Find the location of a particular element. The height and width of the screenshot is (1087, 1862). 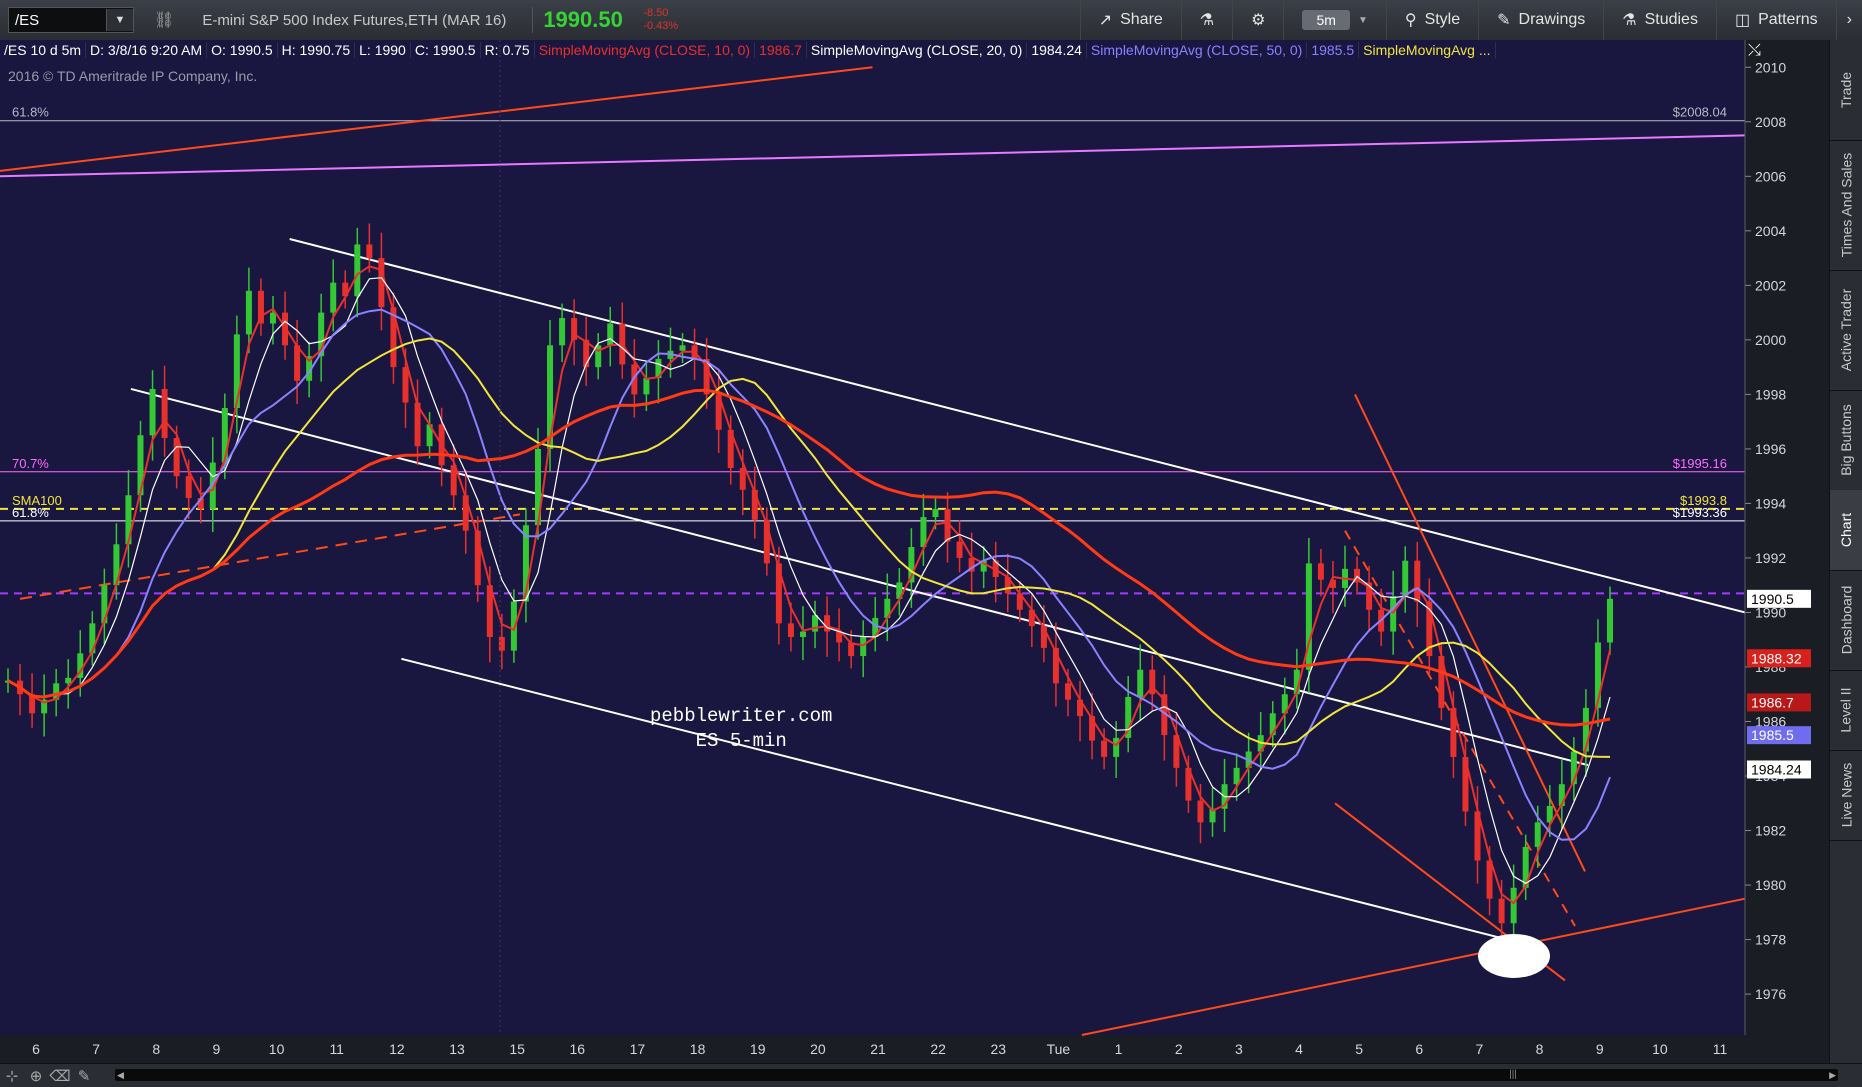

timeframe-button: 5m ▼ is located at coordinates (1334, 20).